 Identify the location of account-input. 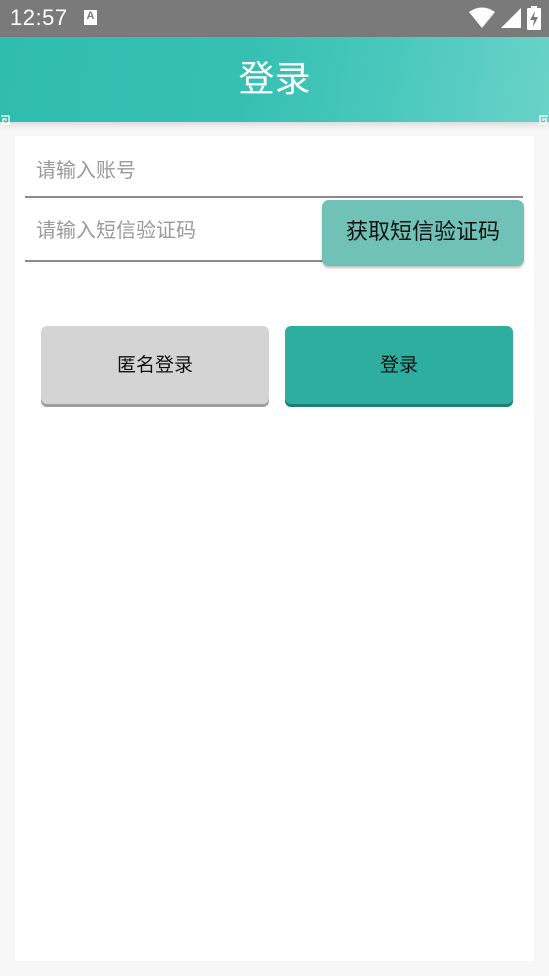
(274, 166).